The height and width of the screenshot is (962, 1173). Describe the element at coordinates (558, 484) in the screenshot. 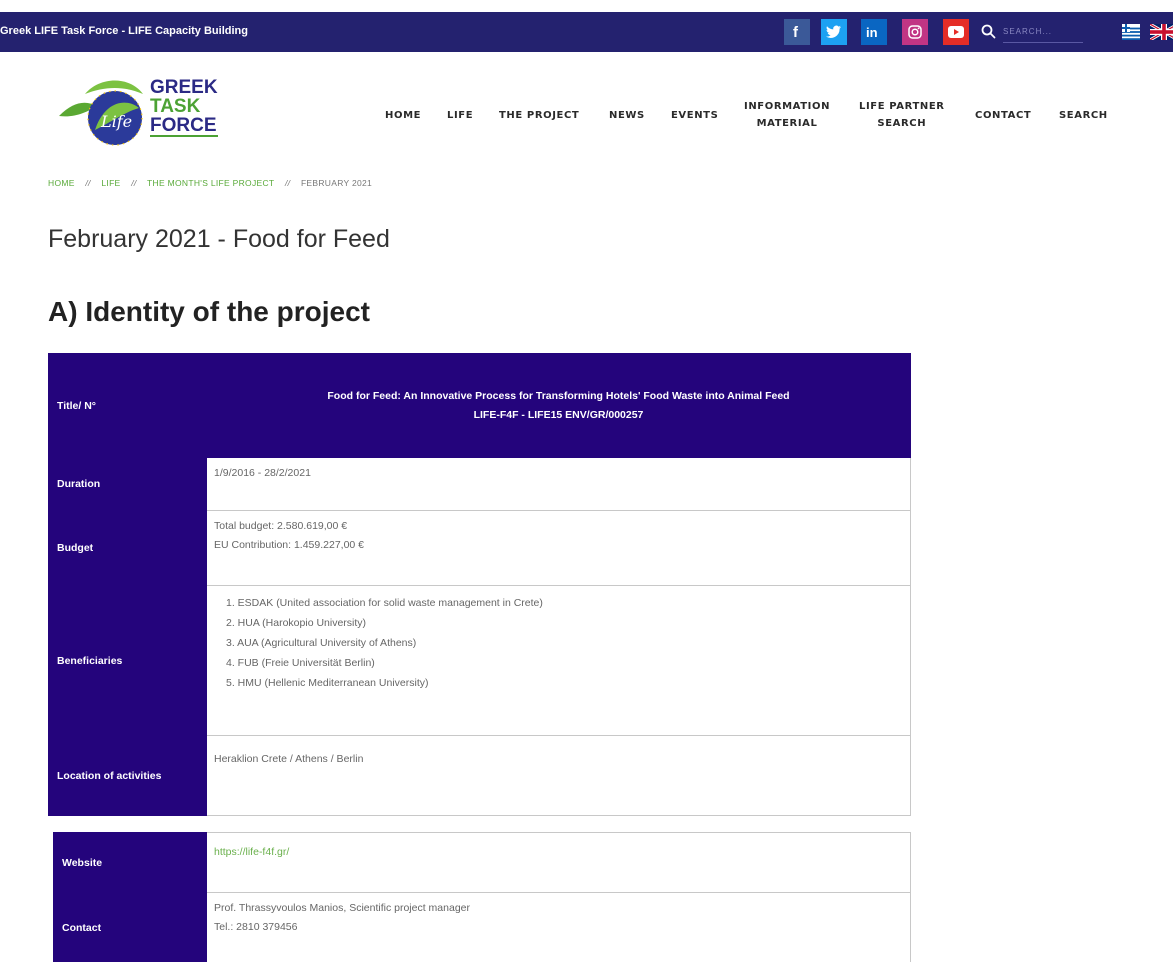

I see `duration-value: 1/9/2016 - 28/2/2021` at that location.